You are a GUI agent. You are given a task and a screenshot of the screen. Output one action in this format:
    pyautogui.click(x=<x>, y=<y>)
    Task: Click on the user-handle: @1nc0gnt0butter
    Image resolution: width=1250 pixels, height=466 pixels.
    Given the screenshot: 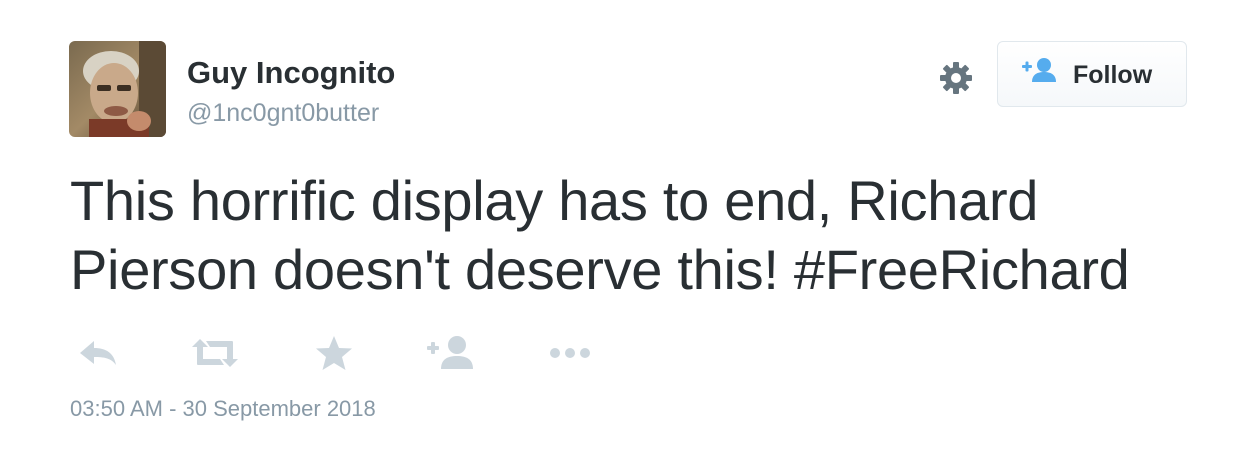 What is the action you would take?
    pyautogui.click(x=283, y=113)
    